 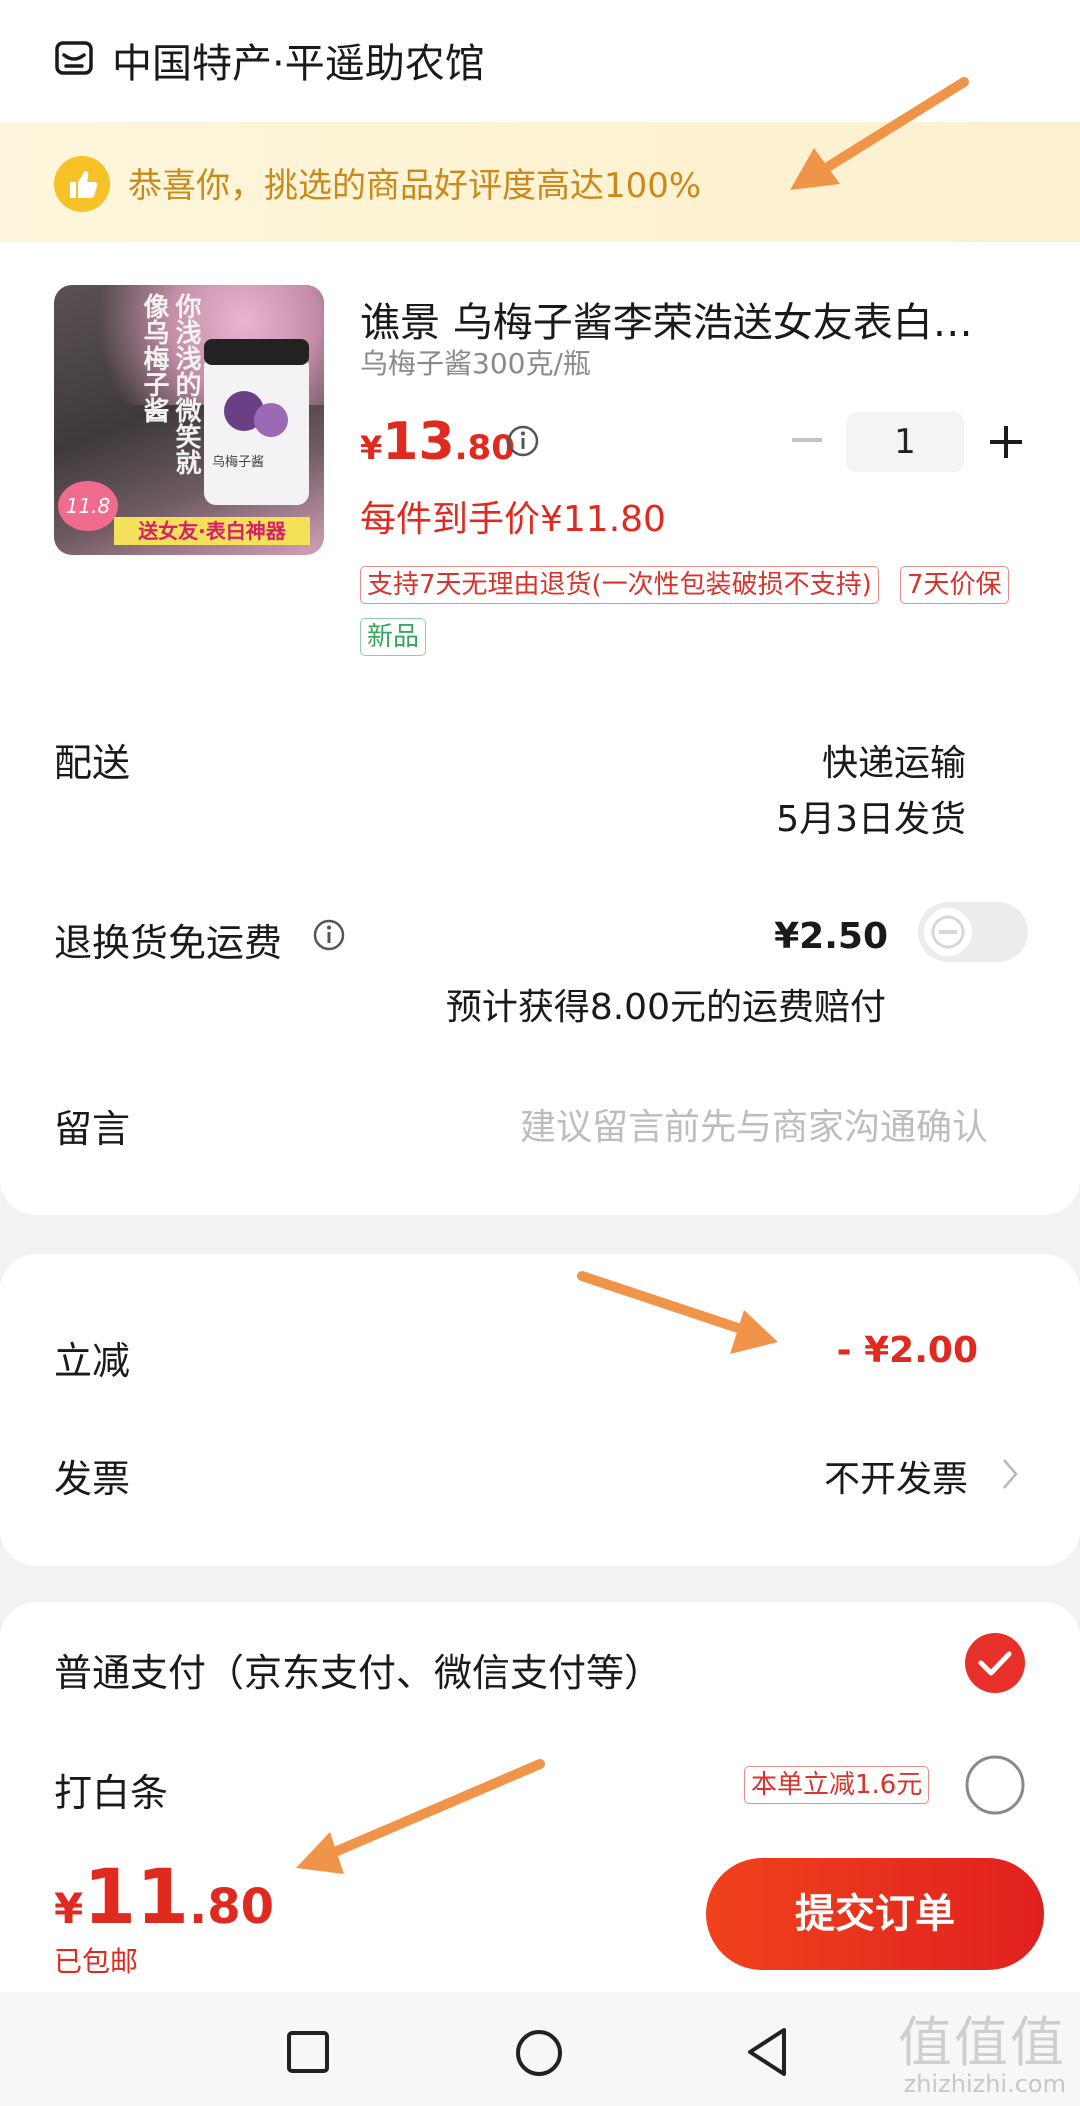 What do you see at coordinates (807, 442) in the screenshot?
I see `minus-icon` at bounding box center [807, 442].